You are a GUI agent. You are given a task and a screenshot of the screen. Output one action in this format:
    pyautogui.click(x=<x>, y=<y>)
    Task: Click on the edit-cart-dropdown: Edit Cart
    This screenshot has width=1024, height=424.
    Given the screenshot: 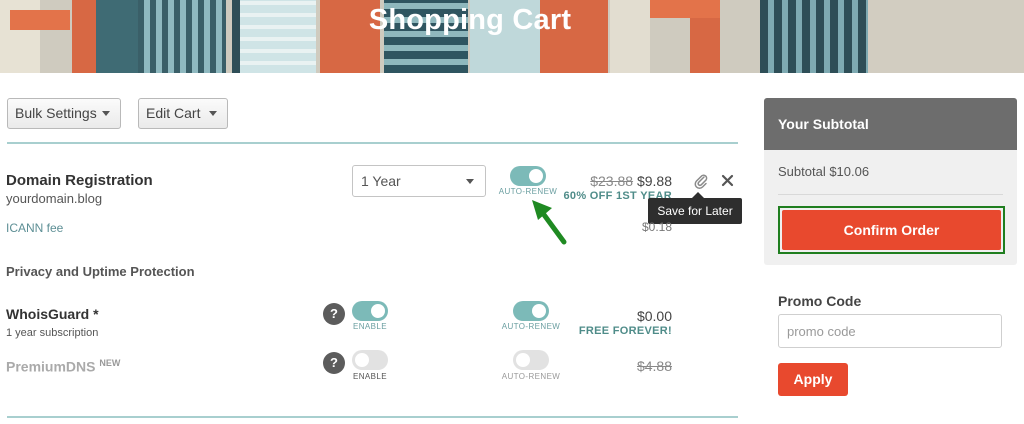 What is the action you would take?
    pyautogui.click(x=183, y=113)
    